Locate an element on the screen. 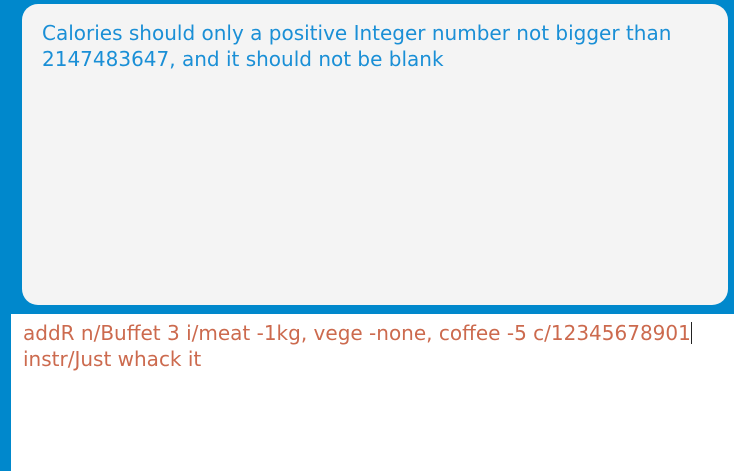  command-text-line-2: instr/Just whack it is located at coordinates (112, 359).